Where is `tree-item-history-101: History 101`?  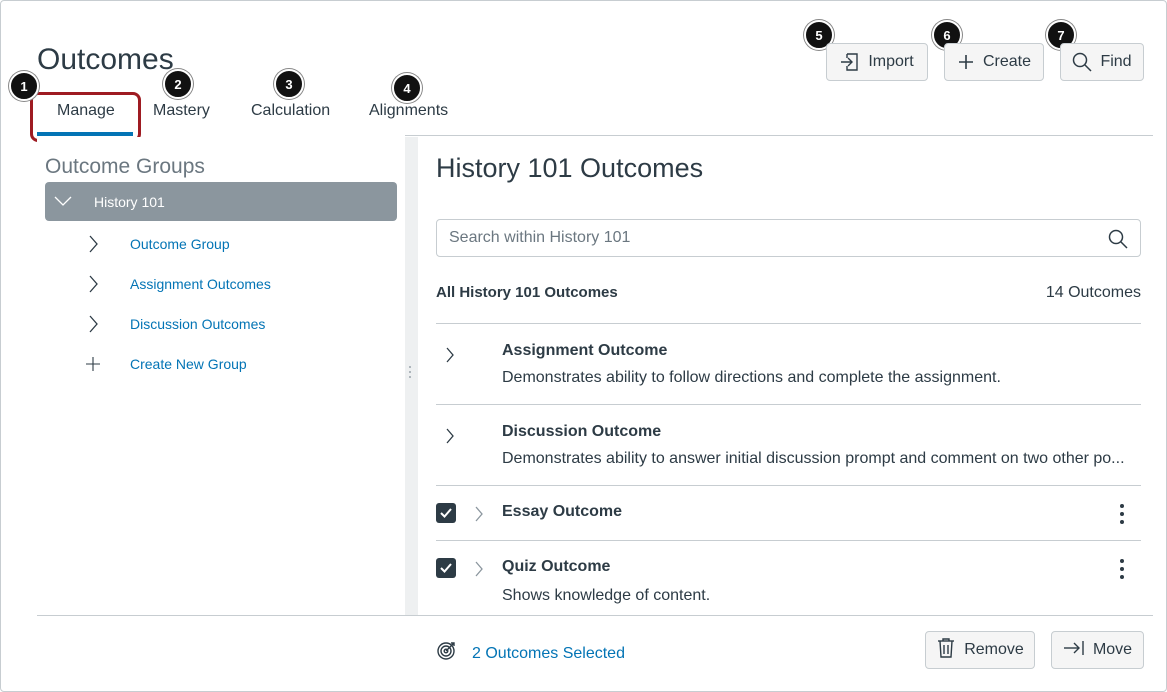 tree-item-history-101: History 101 is located at coordinates (221, 201).